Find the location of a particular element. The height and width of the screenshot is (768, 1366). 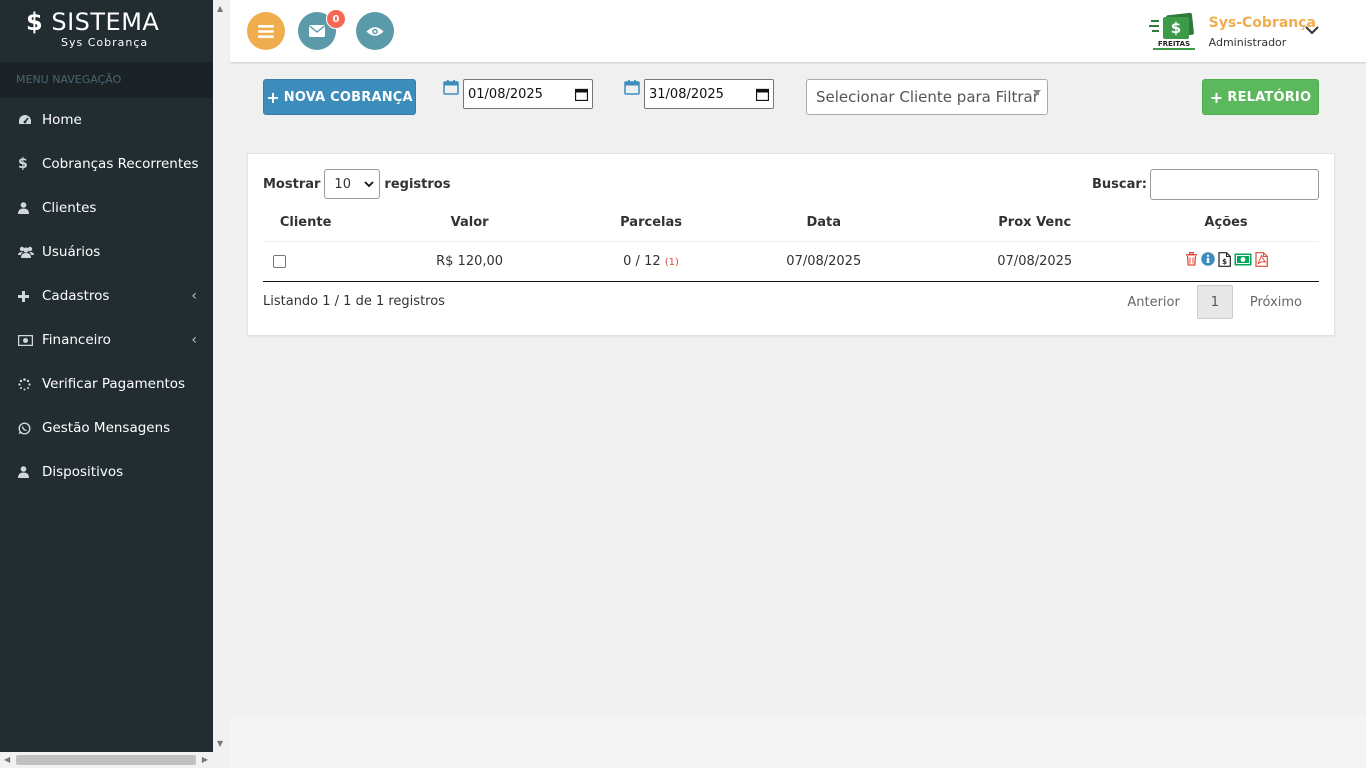

scroll-left-arrow-icon: ◀ is located at coordinates (7, 759).